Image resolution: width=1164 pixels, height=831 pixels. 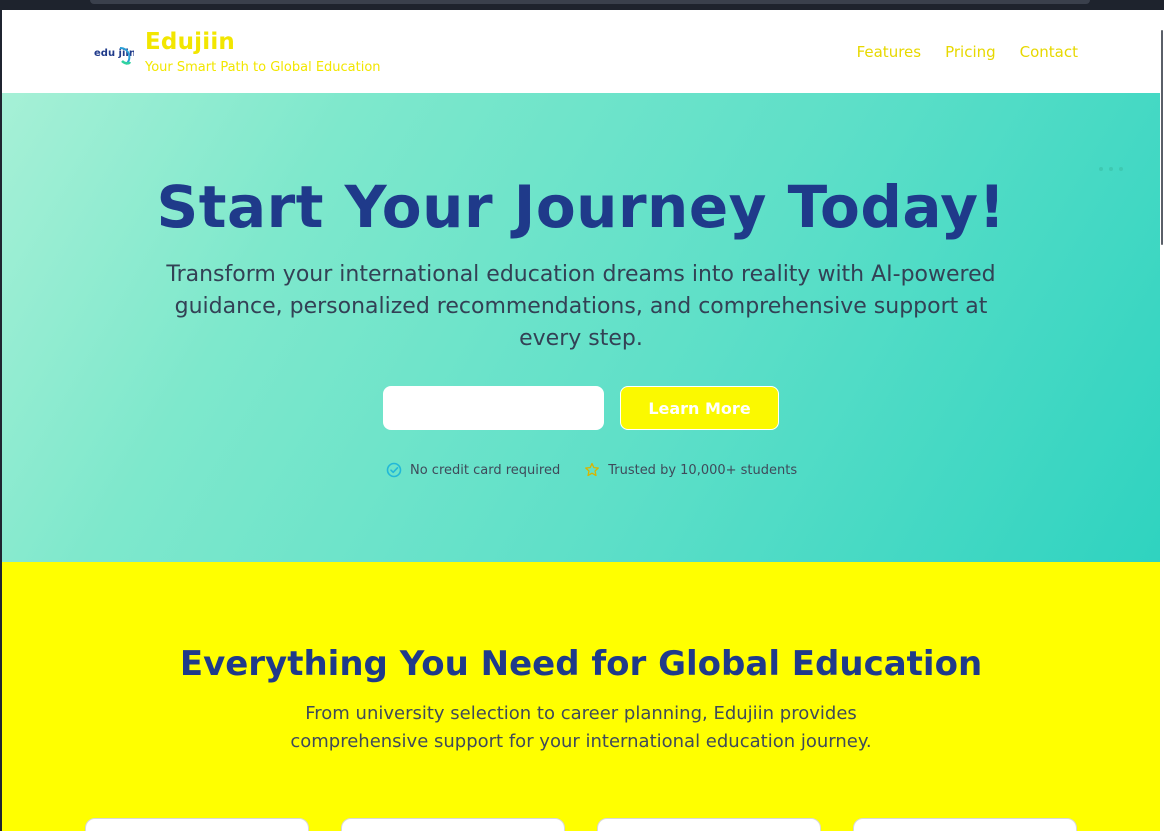 I want to click on trust-text: No credit card required, so click(x=485, y=470).